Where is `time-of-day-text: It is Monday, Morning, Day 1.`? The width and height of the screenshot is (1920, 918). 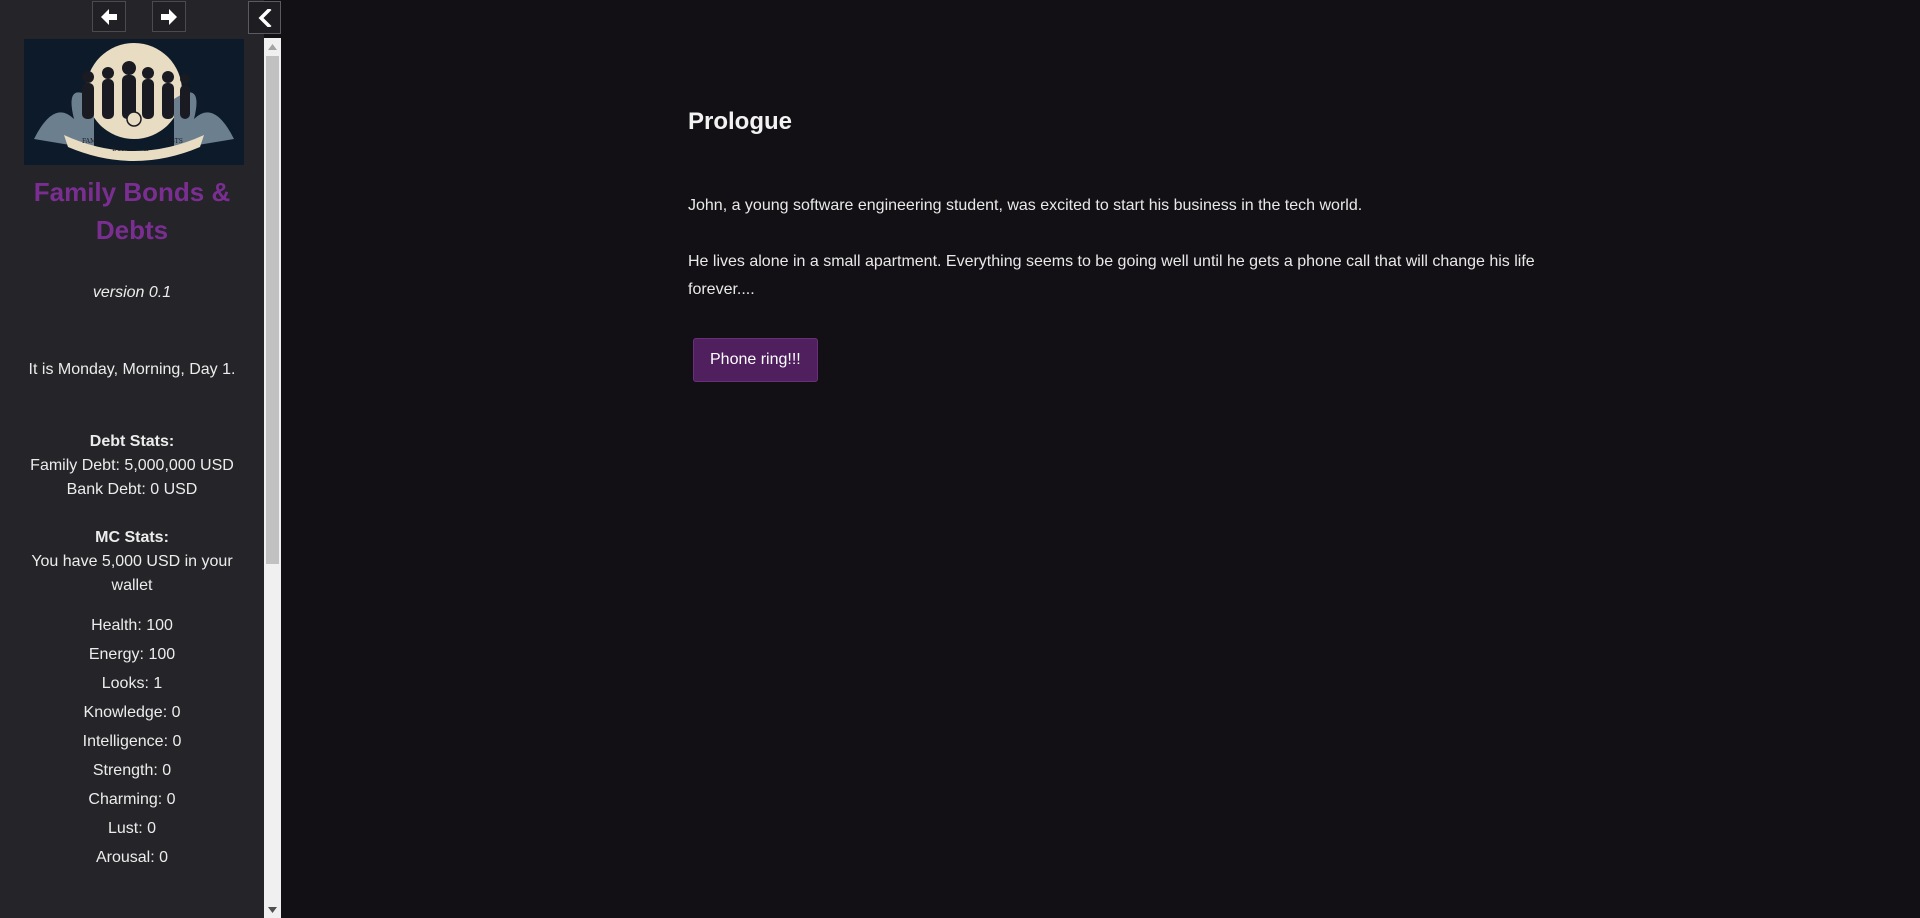
time-of-day-text: It is Monday, Morning, Day 1. is located at coordinates (132, 369).